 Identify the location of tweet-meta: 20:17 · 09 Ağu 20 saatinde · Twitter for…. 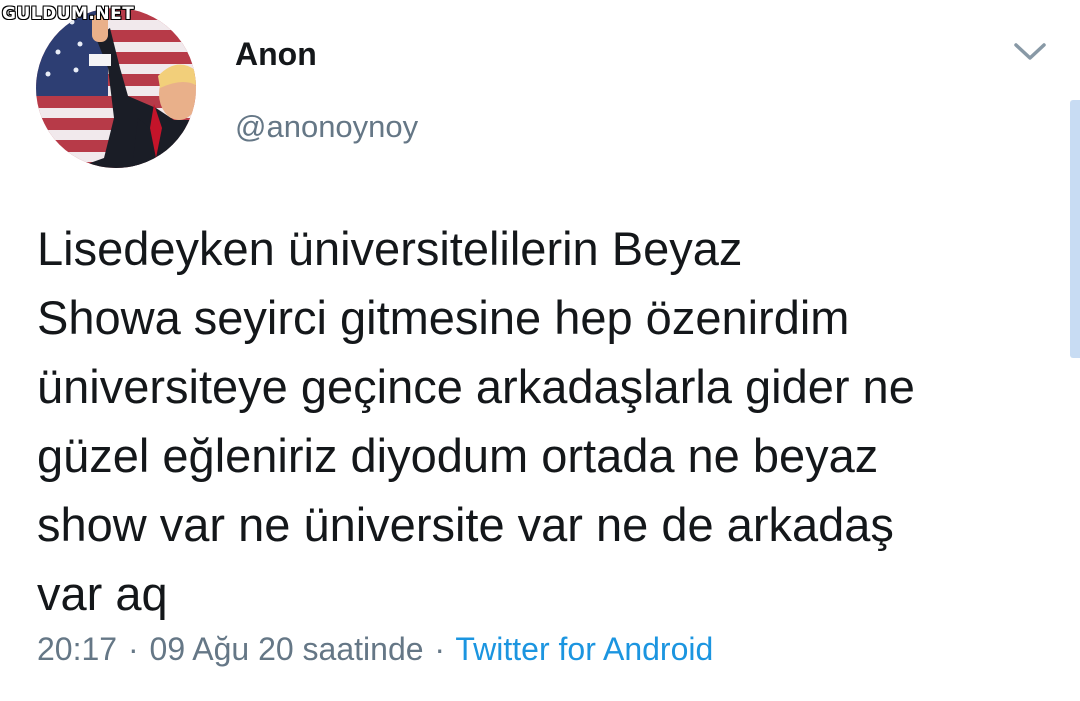
(375, 649).